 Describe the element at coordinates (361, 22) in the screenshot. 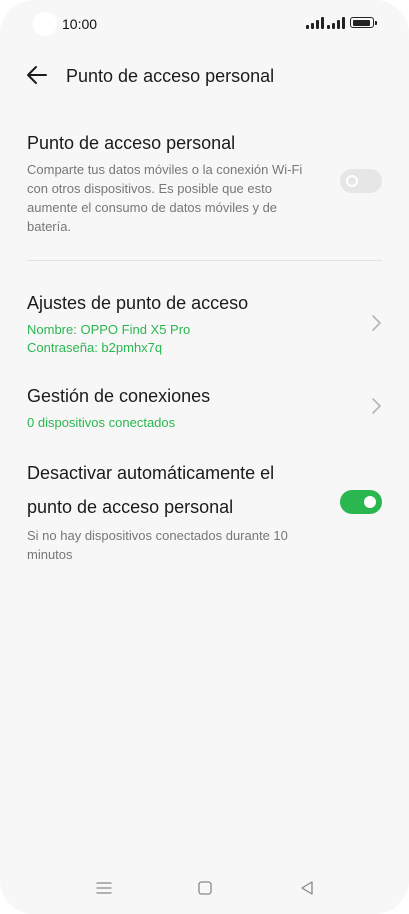

I see `battery-fill` at that location.